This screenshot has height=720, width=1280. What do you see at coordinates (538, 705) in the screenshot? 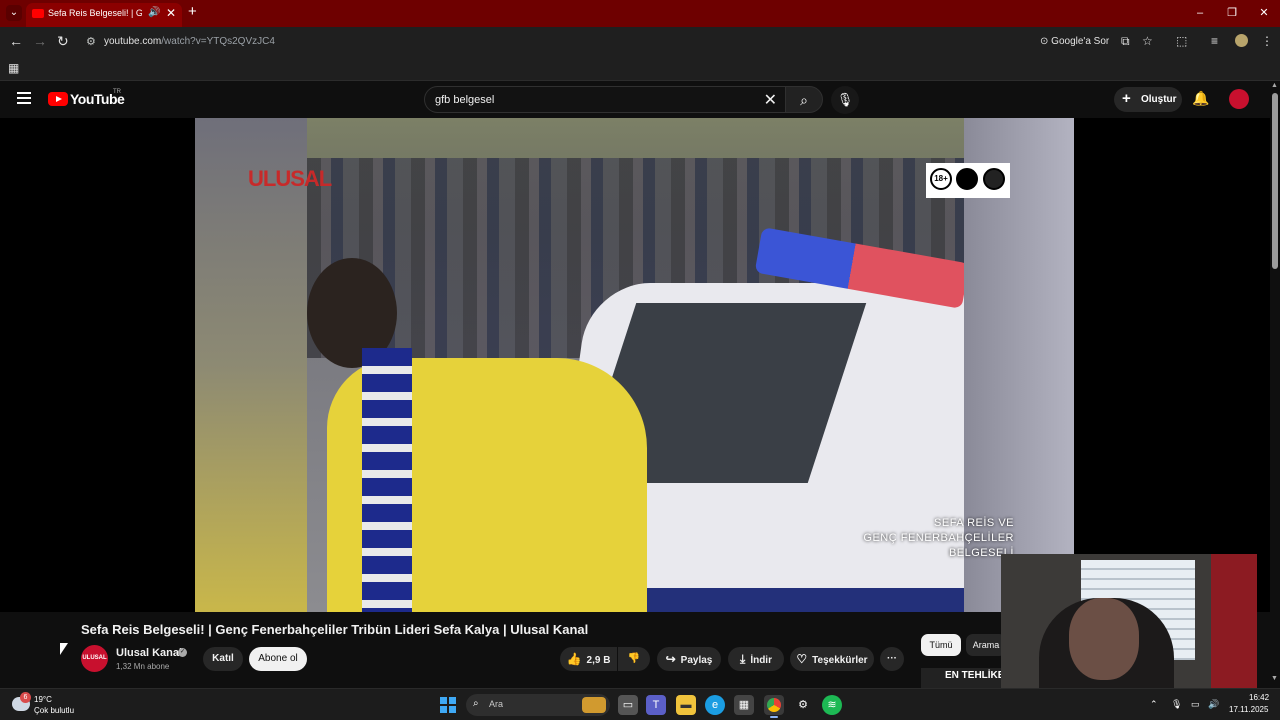
I see `taskbar-search: ⌕ Ara` at bounding box center [538, 705].